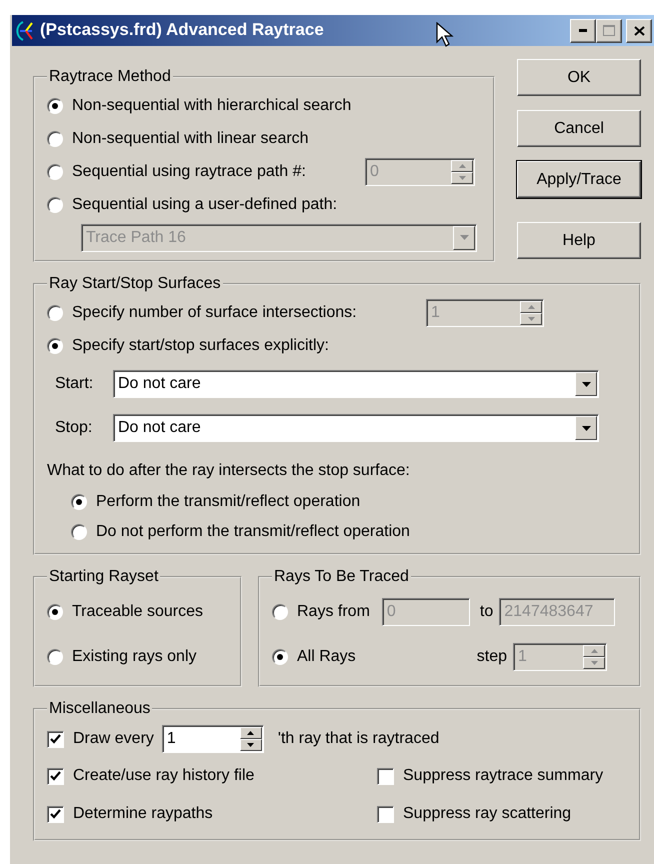 This screenshot has width=654, height=864. What do you see at coordinates (200, 346) in the screenshot?
I see `radio-label: Specify start/stop surfaces explicitly:` at bounding box center [200, 346].